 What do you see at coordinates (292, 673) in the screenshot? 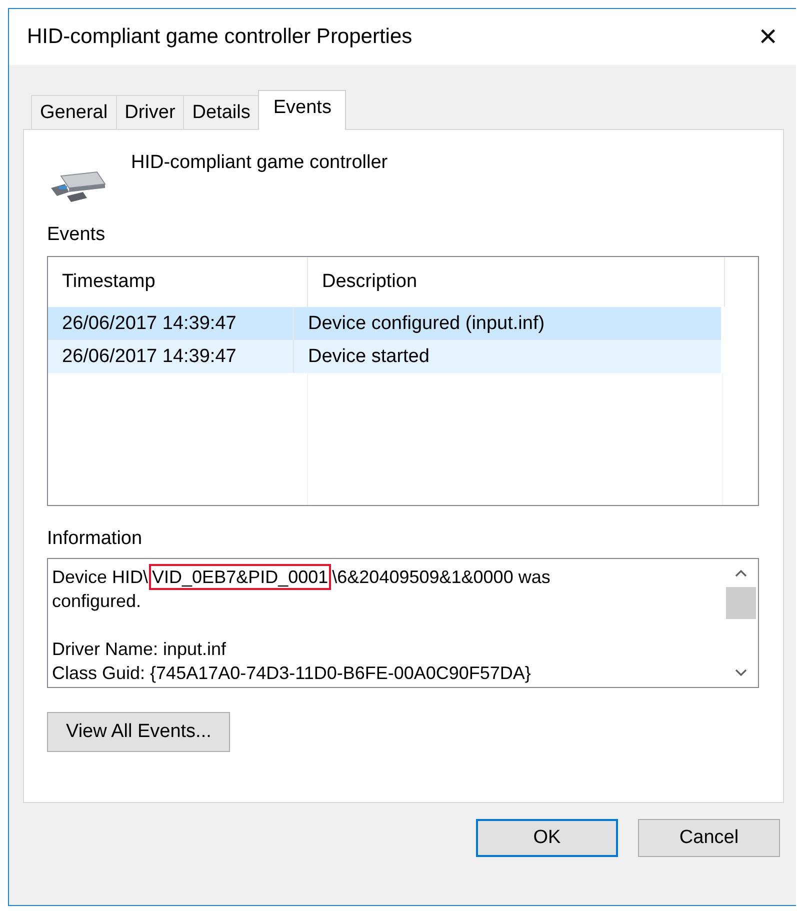
I see `info-text: Class Guid: {745A17A0-74D3-11D0-B6FE-00A0C90F57DA}` at bounding box center [292, 673].